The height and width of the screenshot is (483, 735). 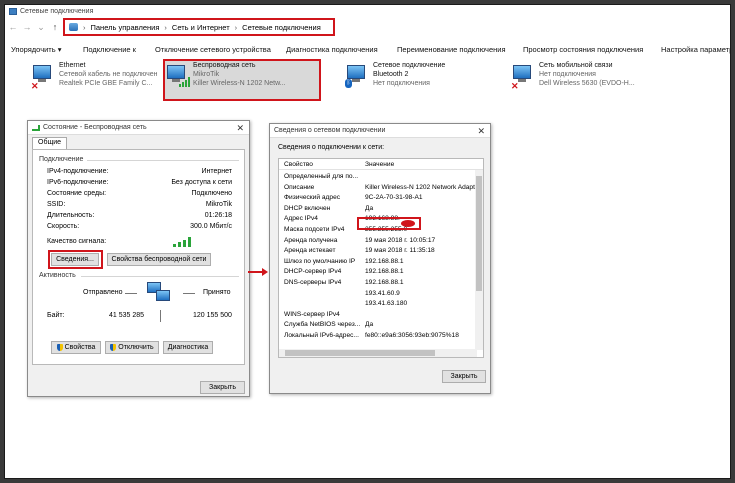 I want to click on tab-general: Общие, so click(x=50, y=143).